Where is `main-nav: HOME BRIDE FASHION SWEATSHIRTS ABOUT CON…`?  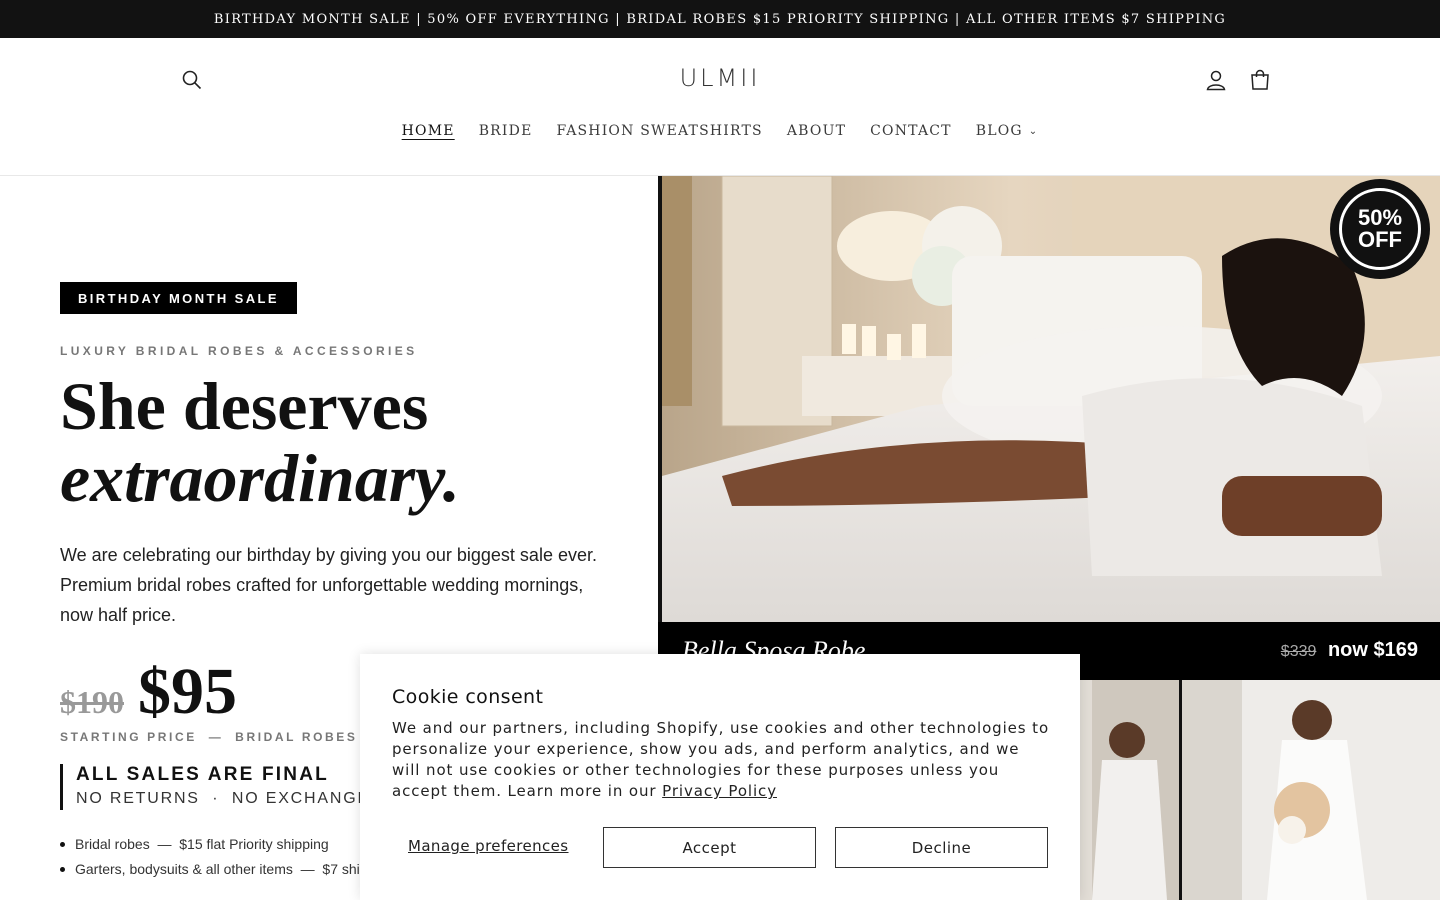
main-nav: HOME BRIDE FASHION SWEATSHIRTS ABOUT CON… is located at coordinates (720, 131).